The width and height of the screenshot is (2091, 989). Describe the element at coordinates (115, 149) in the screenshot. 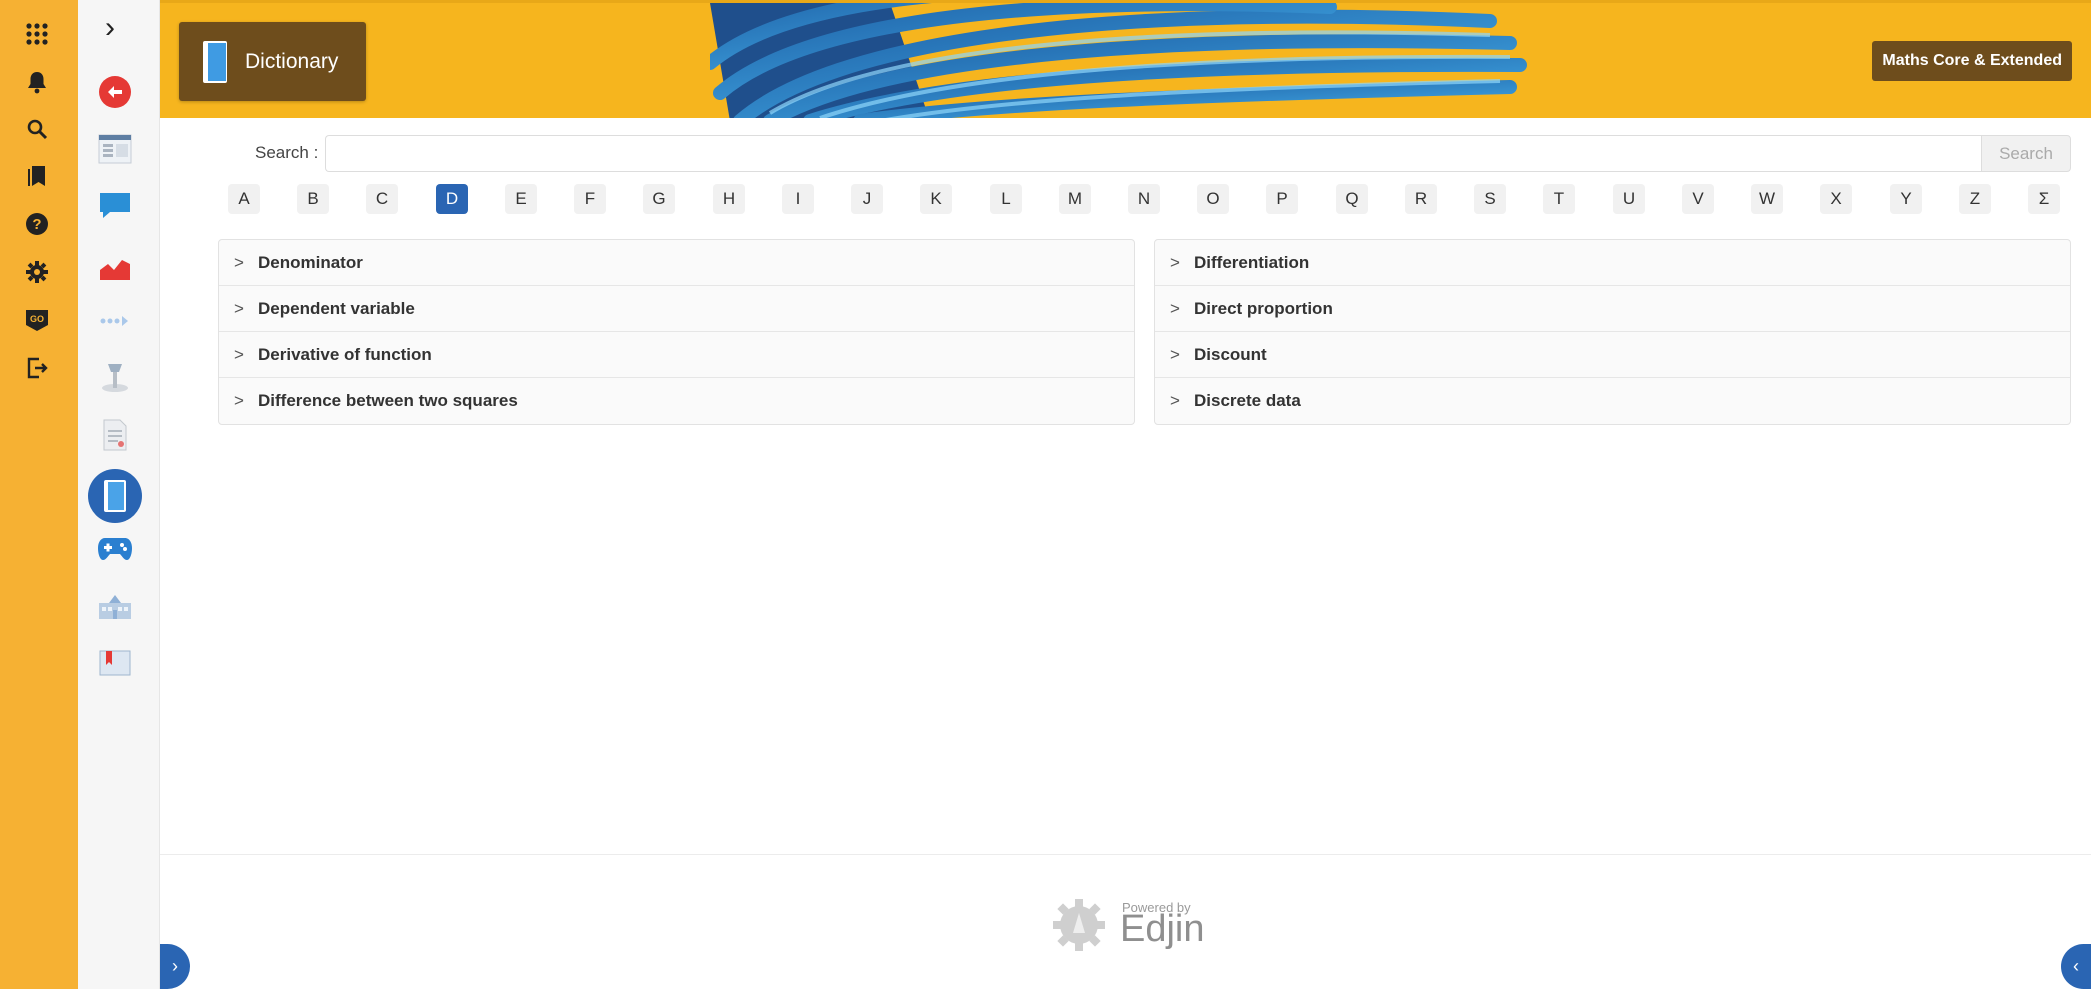

I see `browser-window-icon` at that location.